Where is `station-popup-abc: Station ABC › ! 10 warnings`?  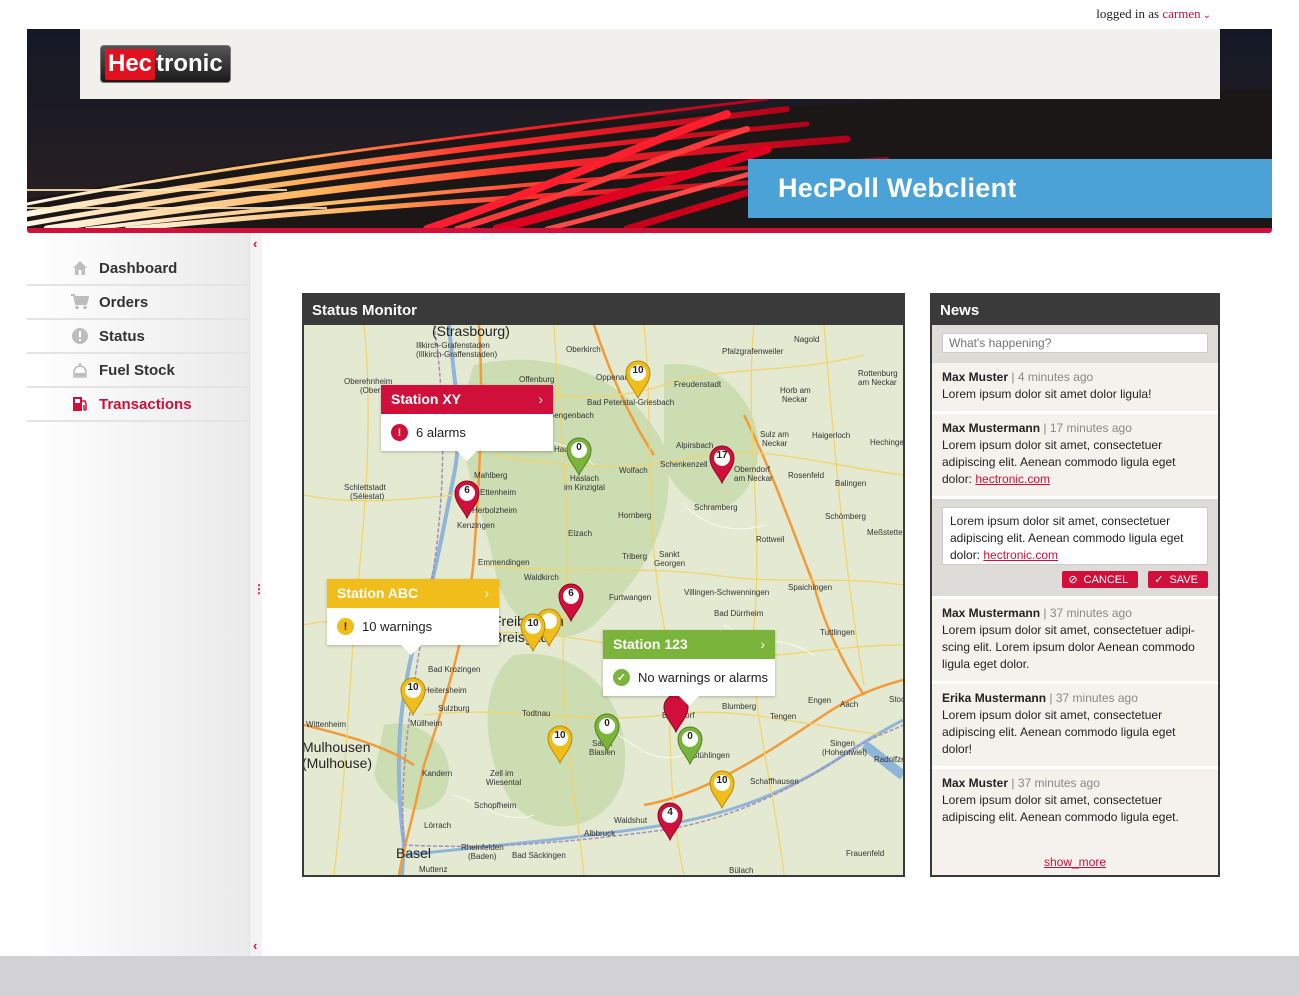
station-popup-abc: Station ABC › ! 10 warnings is located at coordinates (413, 617).